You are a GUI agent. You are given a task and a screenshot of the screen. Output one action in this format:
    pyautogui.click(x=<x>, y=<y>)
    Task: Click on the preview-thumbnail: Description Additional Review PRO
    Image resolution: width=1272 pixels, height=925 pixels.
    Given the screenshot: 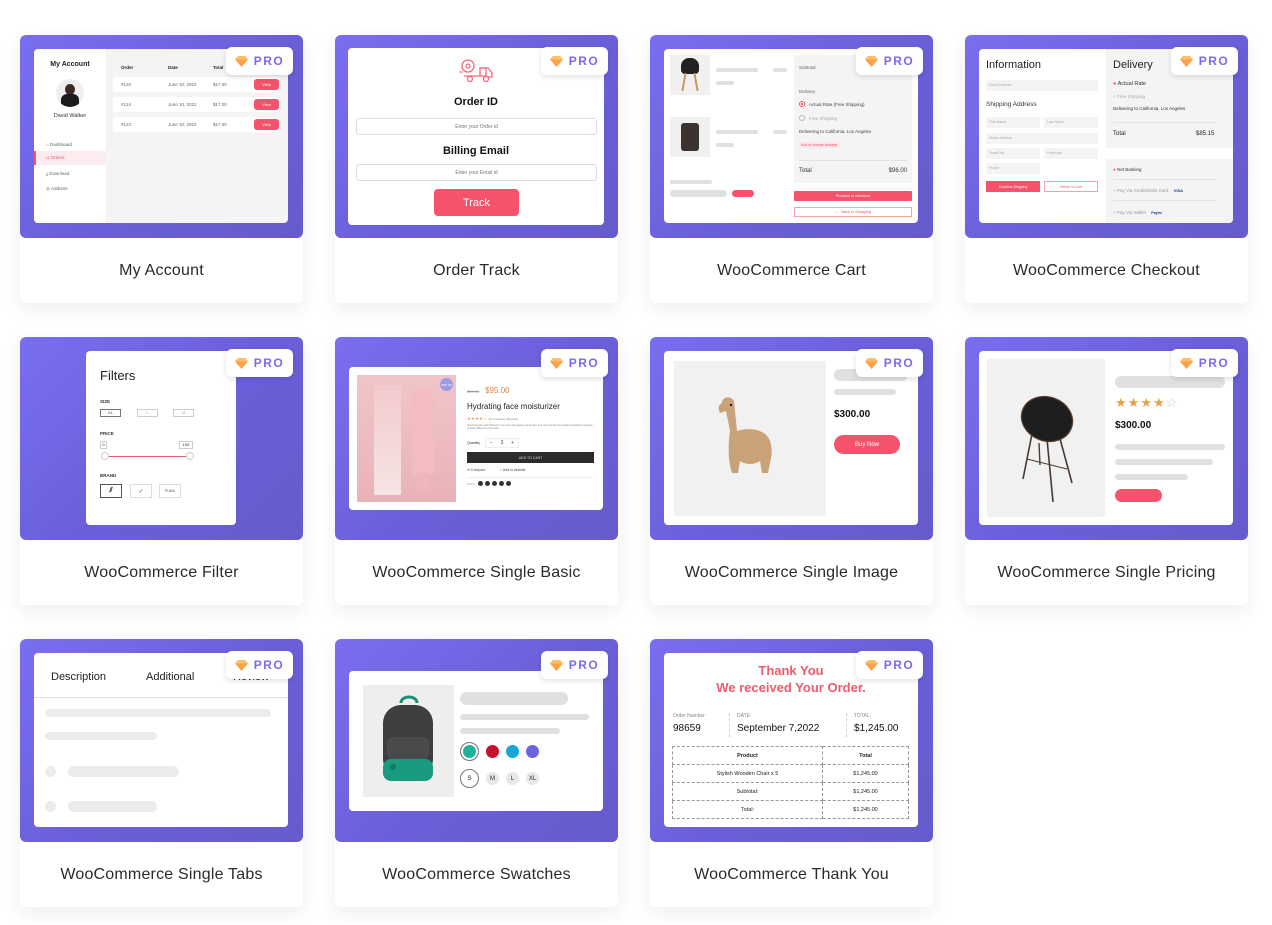 What is the action you would take?
    pyautogui.click(x=161, y=740)
    